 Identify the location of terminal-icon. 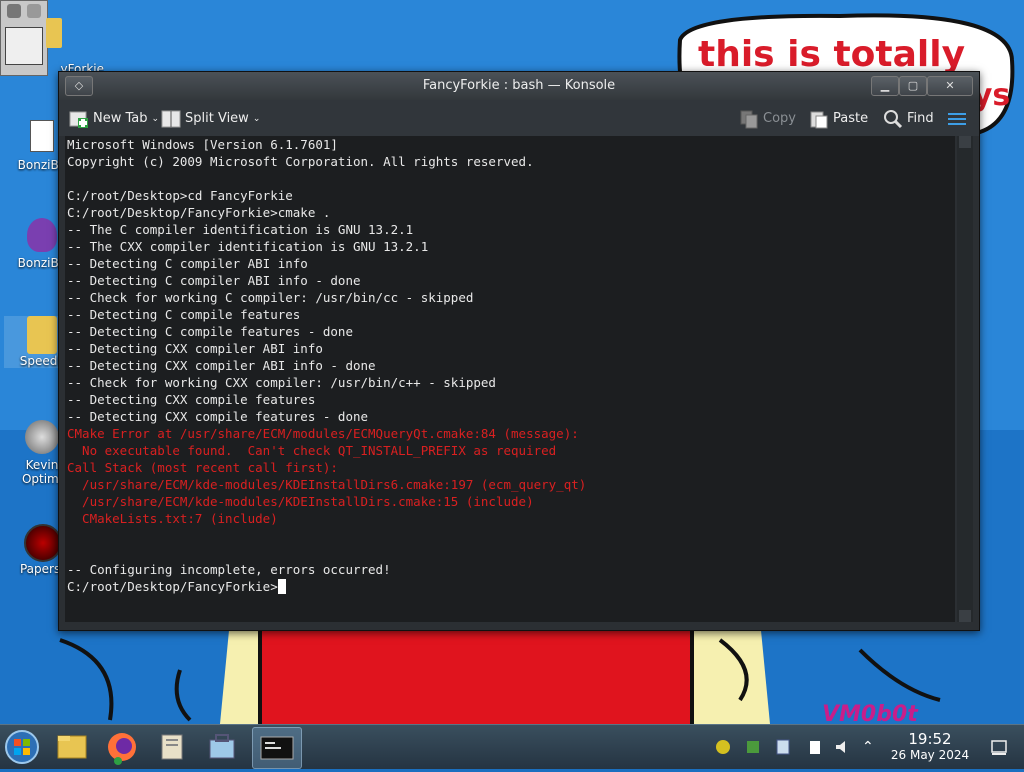
(277, 748).